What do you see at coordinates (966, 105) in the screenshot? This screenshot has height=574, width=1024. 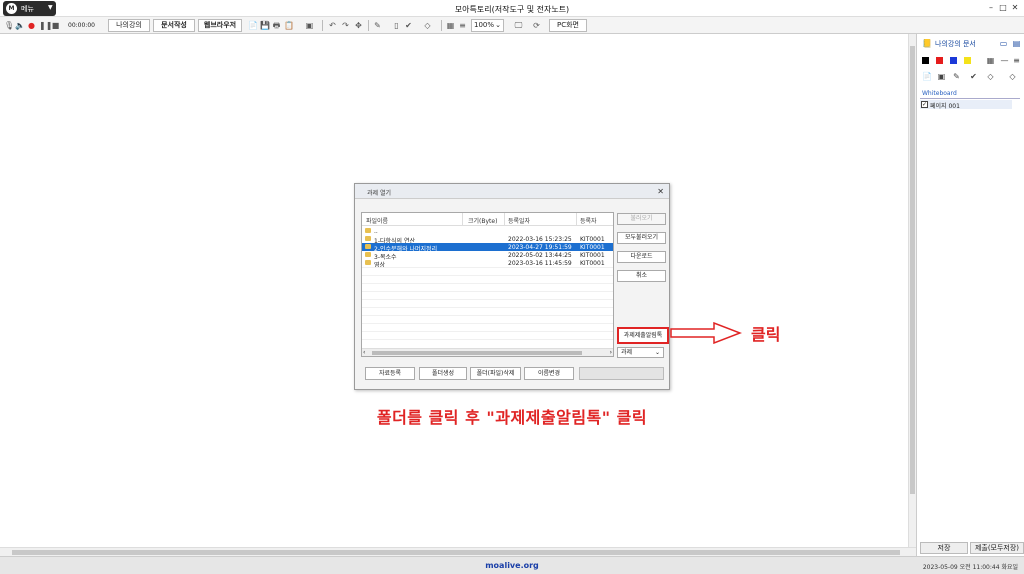 I see `page-list-item: ✓ 페이지 001` at bounding box center [966, 105].